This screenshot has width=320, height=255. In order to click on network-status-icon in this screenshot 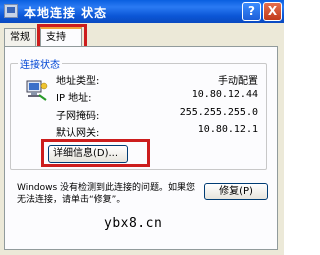, I will do `click(37, 90)`.